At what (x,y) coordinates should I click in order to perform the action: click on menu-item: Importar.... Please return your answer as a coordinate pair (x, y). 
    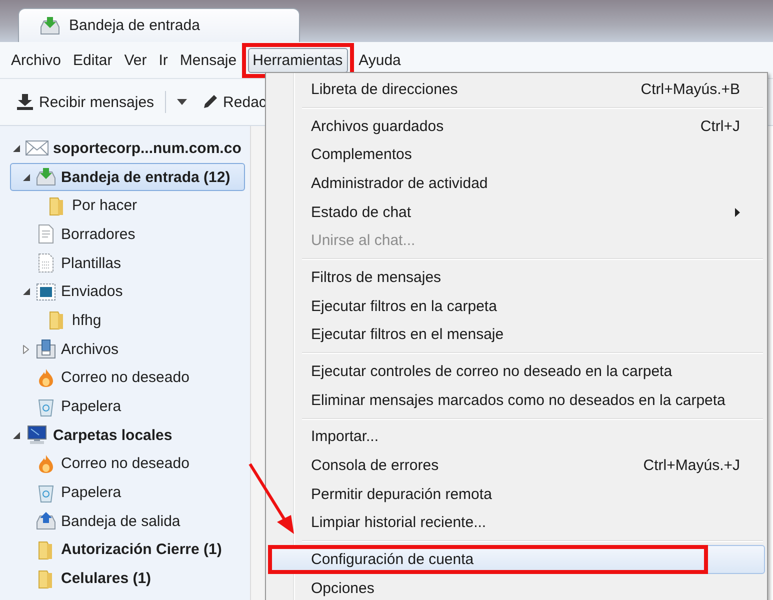
    Looking at the image, I should click on (516, 437).